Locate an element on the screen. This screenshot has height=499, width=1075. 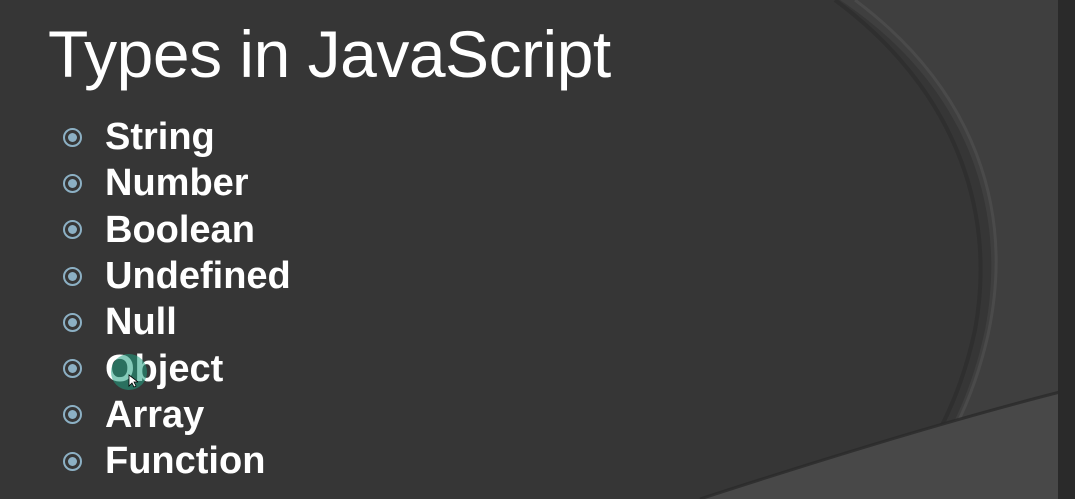
mouse-pointer-icon is located at coordinates (133, 381).